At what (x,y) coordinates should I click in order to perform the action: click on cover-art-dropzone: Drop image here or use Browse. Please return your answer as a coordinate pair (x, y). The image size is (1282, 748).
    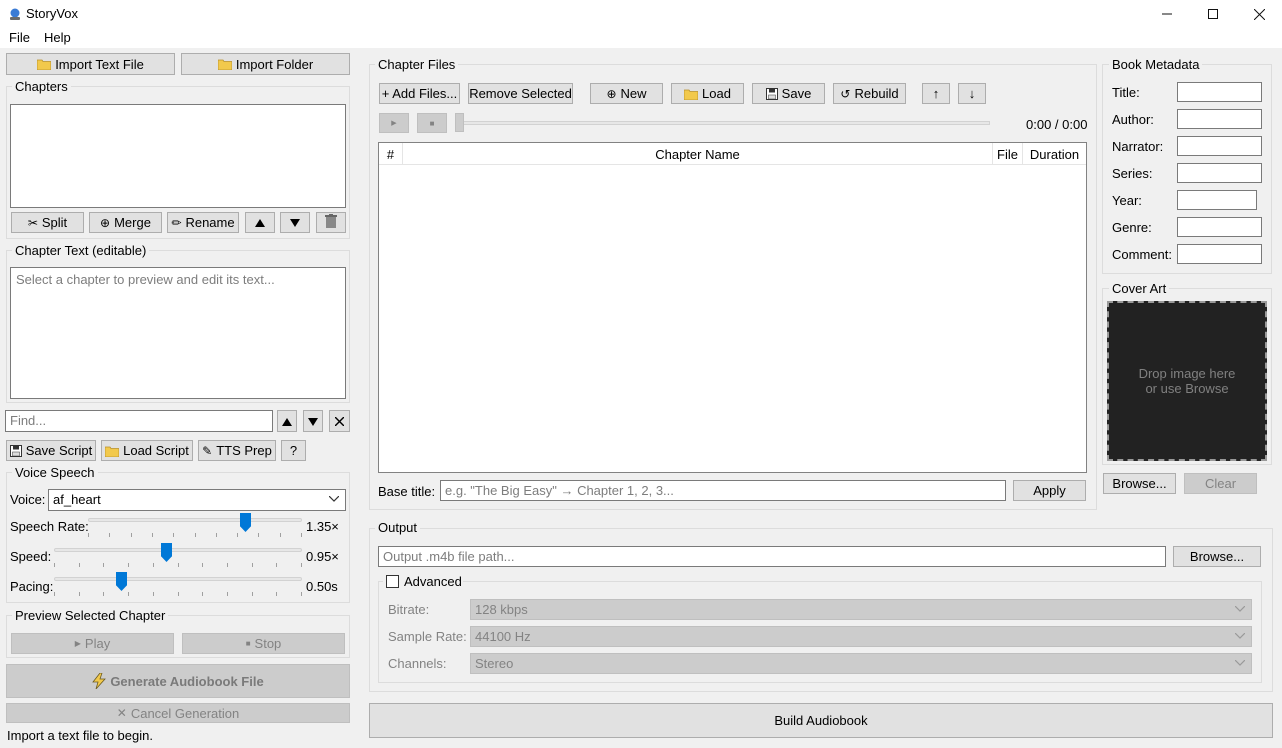
    Looking at the image, I should click on (1187, 381).